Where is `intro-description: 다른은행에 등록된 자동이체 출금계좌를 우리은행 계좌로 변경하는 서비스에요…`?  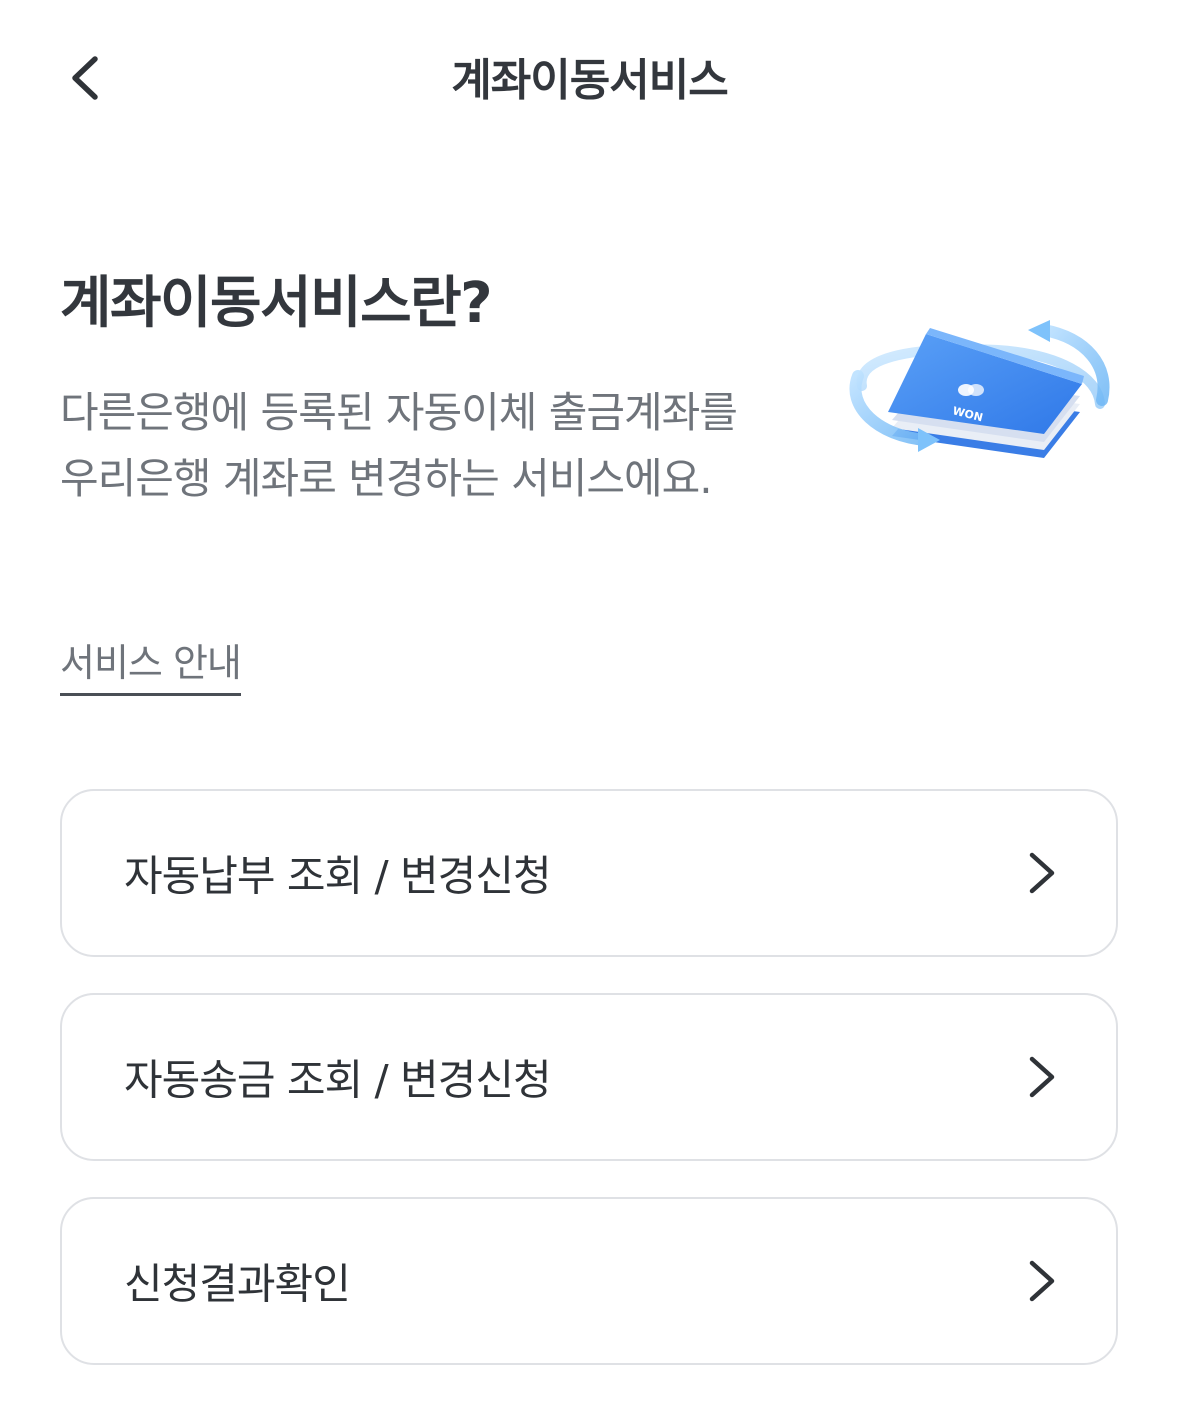
intro-description: 다른은행에 등록된 자동이체 출금계좌를 우리은행 계좌로 변경하는 서비스에요… is located at coordinates (399, 445).